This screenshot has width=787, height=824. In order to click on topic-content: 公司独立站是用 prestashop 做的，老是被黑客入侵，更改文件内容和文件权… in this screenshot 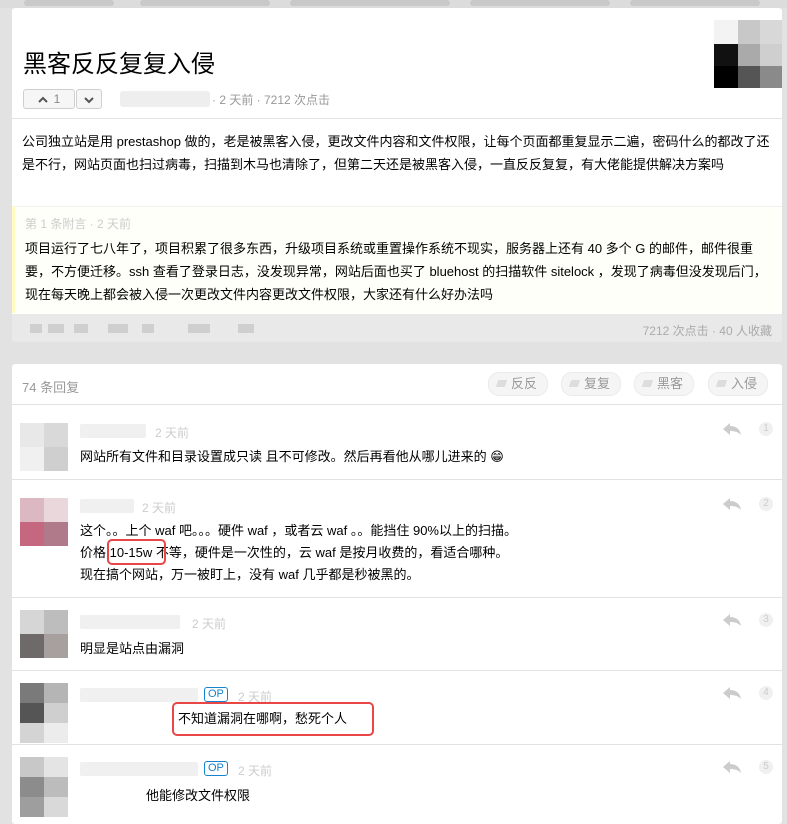, I will do `click(396, 153)`.